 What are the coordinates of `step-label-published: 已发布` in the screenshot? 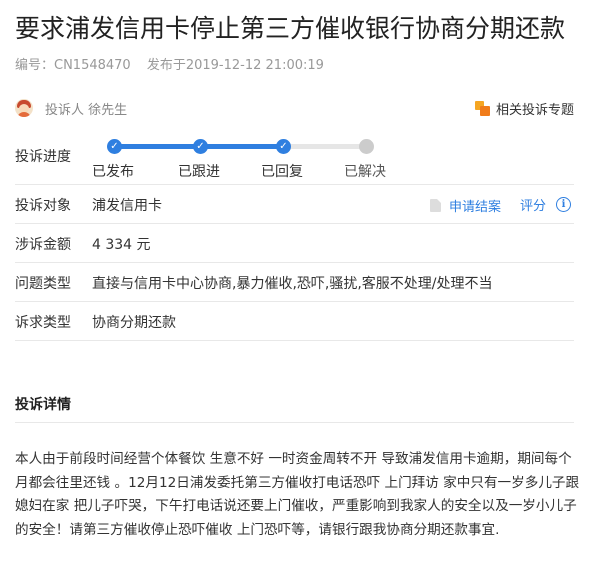 It's located at (113, 172).